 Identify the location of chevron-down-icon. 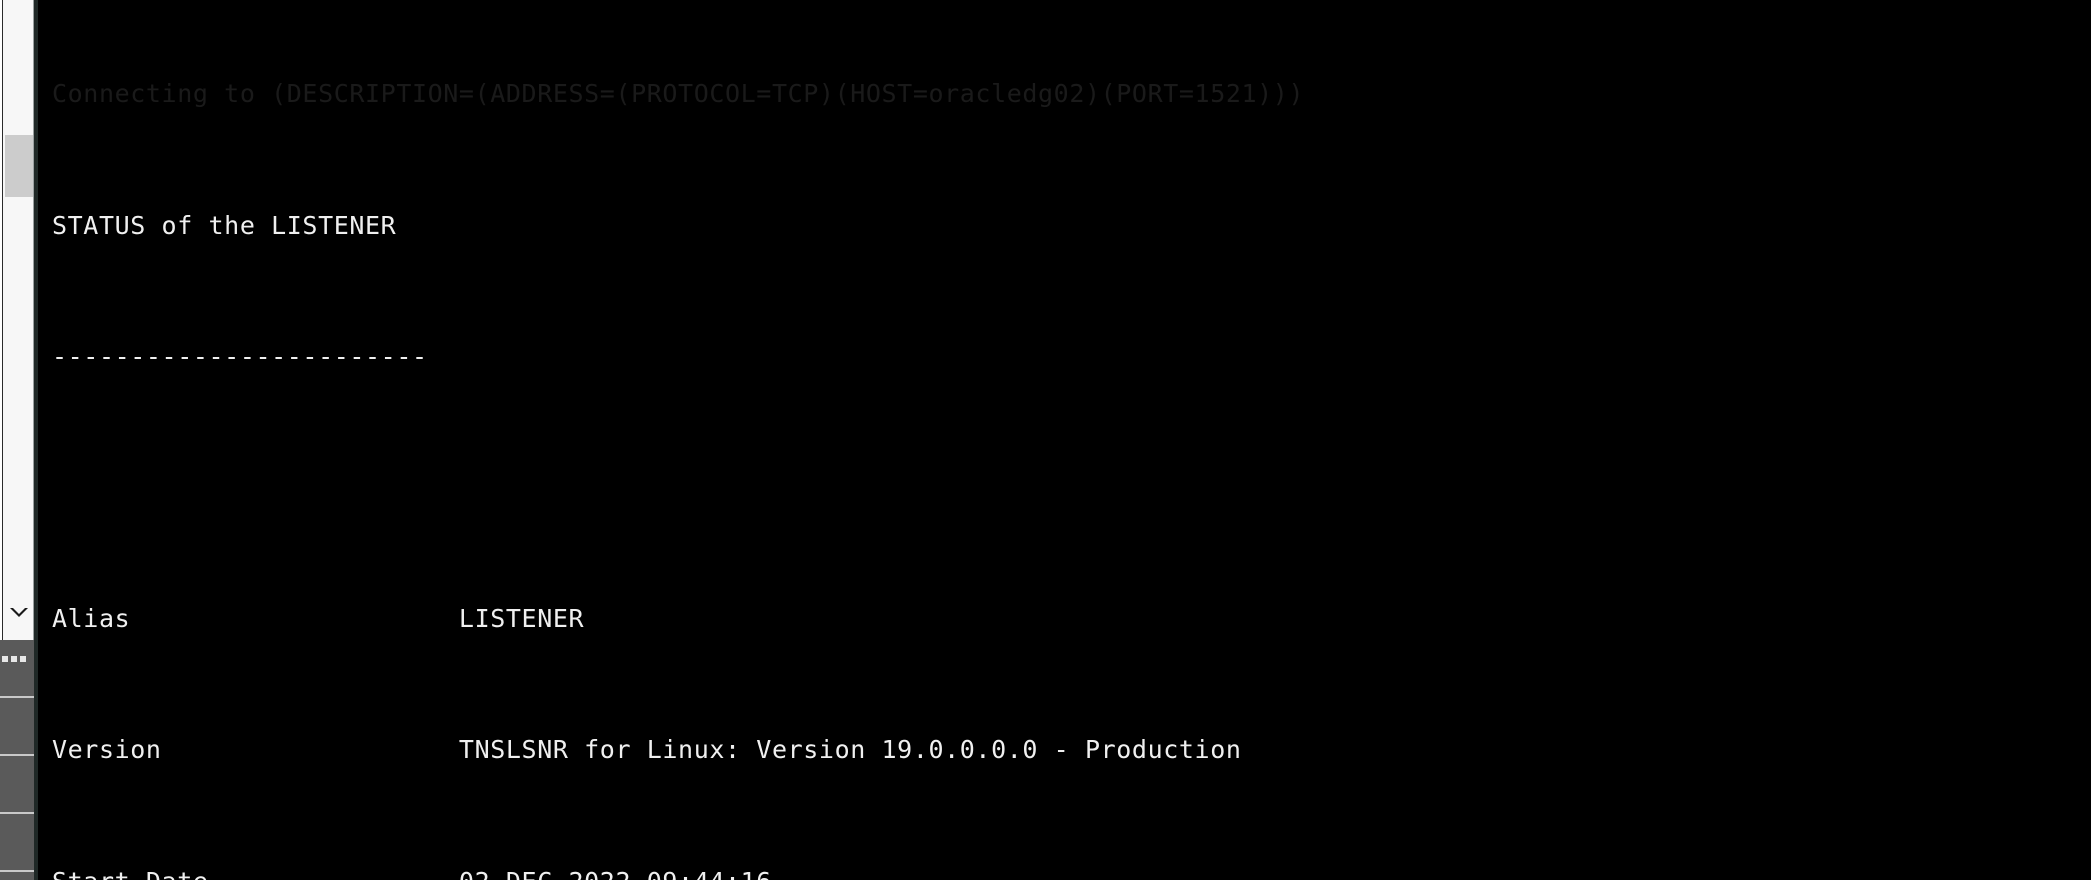
(19, 613).